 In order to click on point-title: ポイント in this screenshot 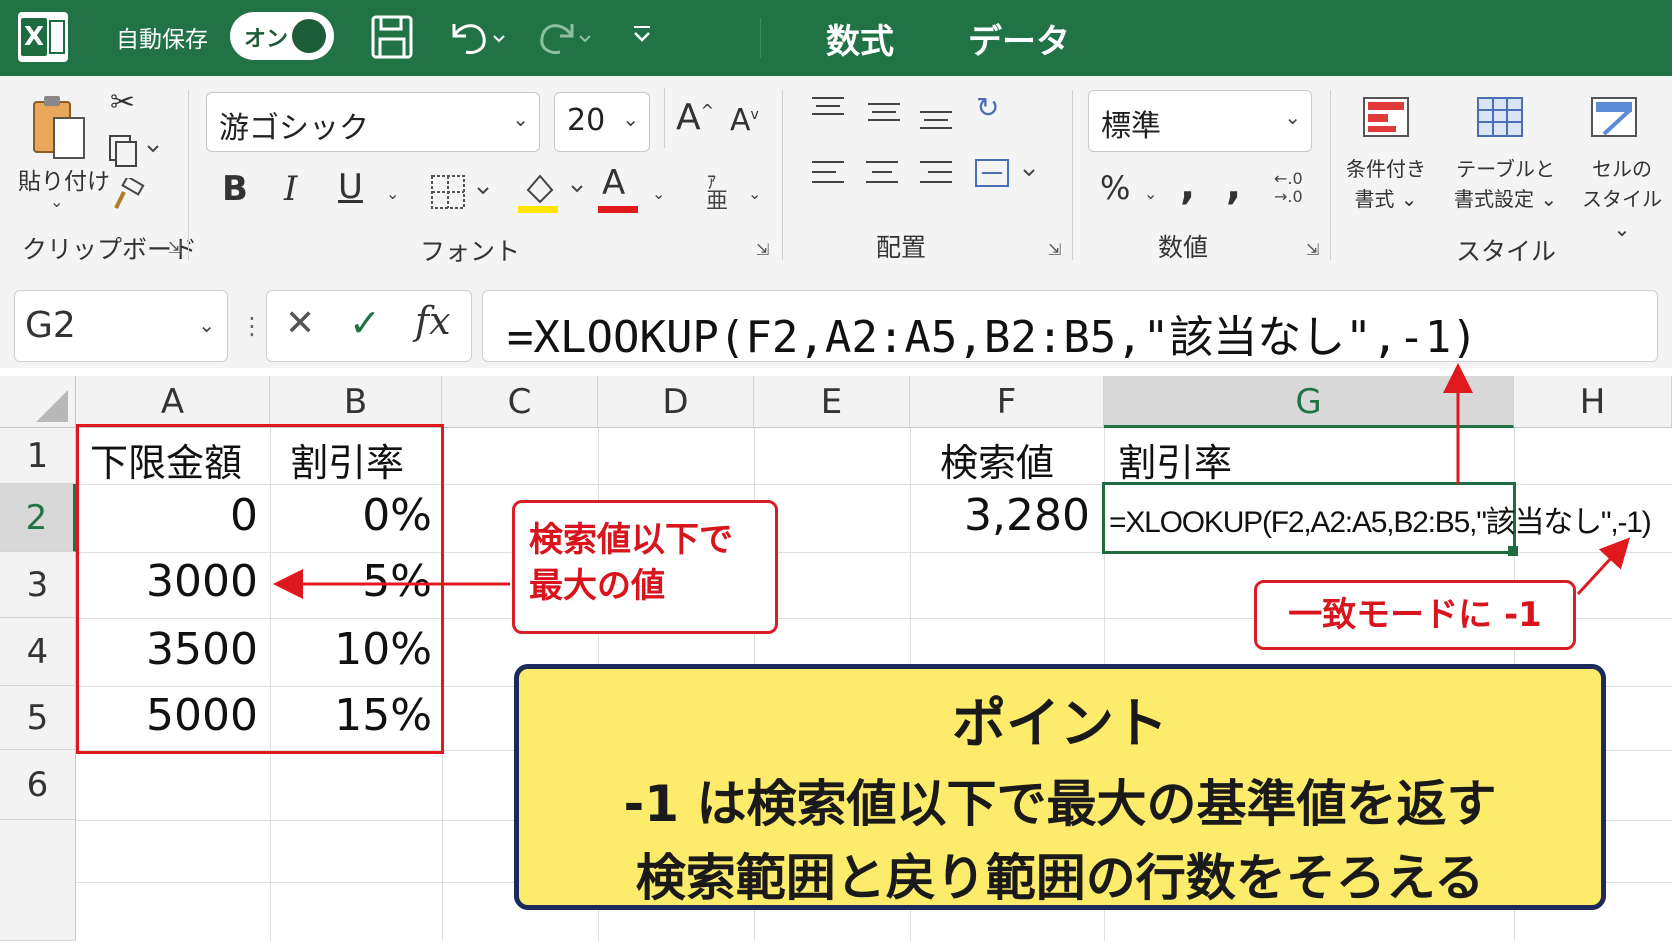, I will do `click(1060, 723)`.